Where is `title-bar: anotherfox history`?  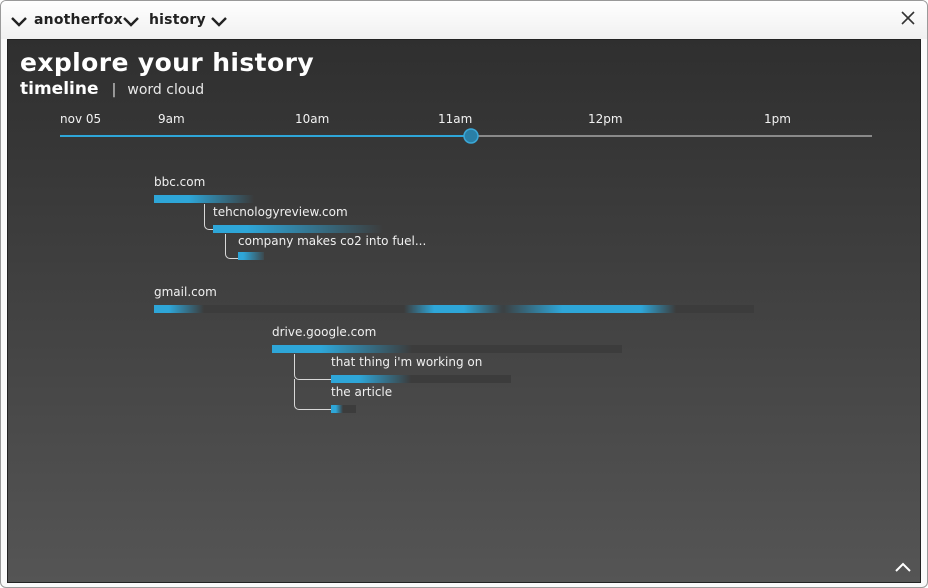
title-bar: anotherfox history is located at coordinates (464, 20).